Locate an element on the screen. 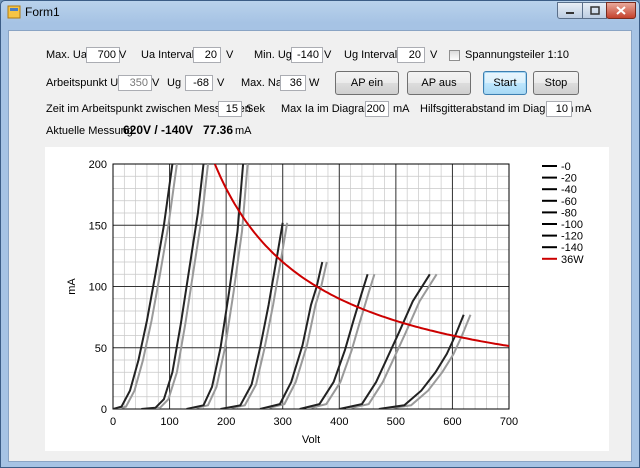  max-na-input: 36 is located at coordinates (293, 83).